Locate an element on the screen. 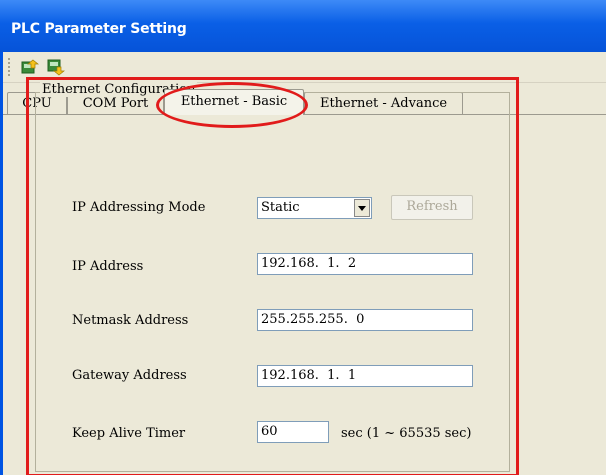  download-button is located at coordinates (56, 67).